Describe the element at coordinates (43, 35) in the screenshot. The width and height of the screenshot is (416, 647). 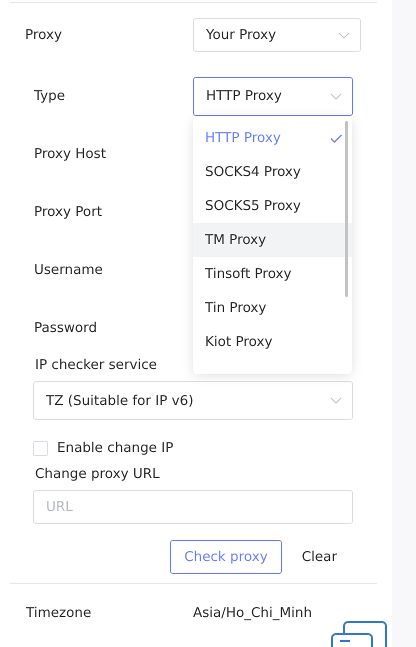
I see `field-label: Proxy` at that location.